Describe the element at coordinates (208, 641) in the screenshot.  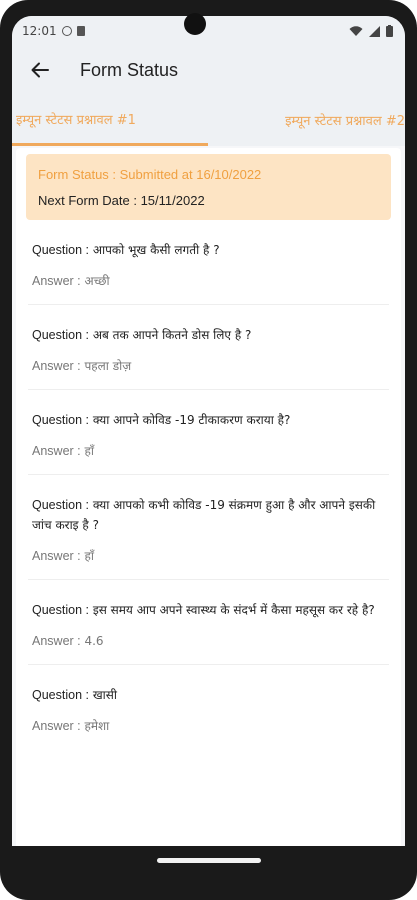
I see `answer-text: Answer : 4.6` at that location.